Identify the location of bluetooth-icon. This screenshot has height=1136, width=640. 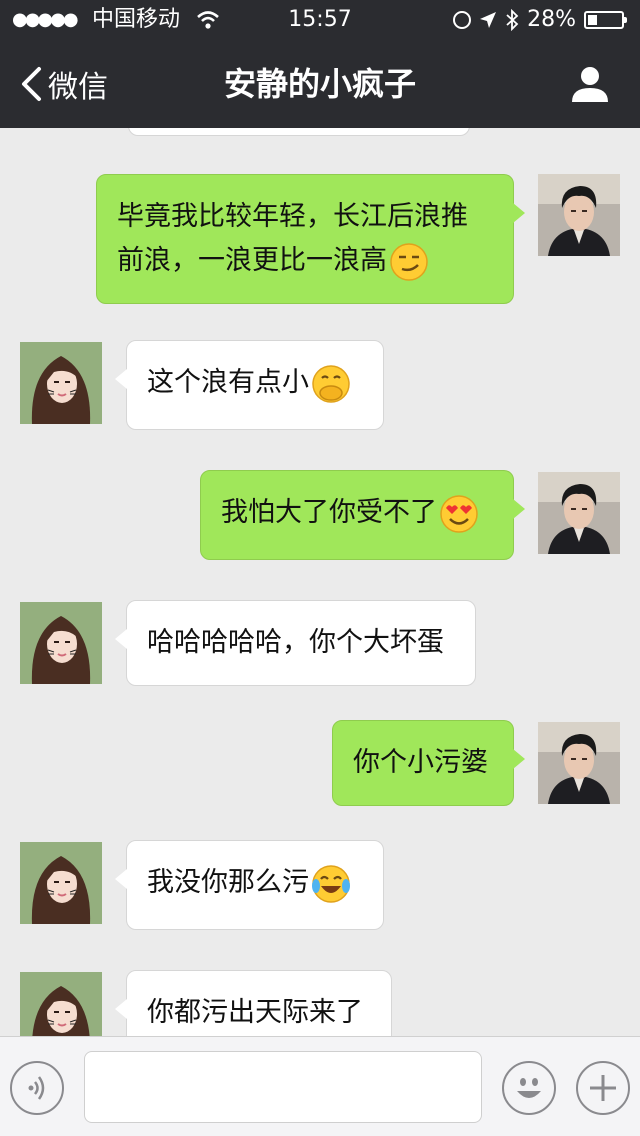
(512, 20).